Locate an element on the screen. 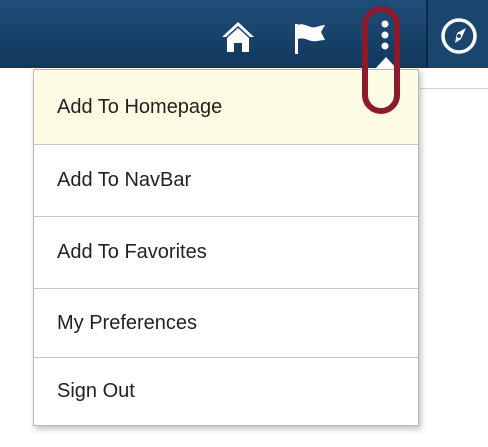 This screenshot has width=488, height=447. menu-item-label: Sign Out is located at coordinates (96, 391).